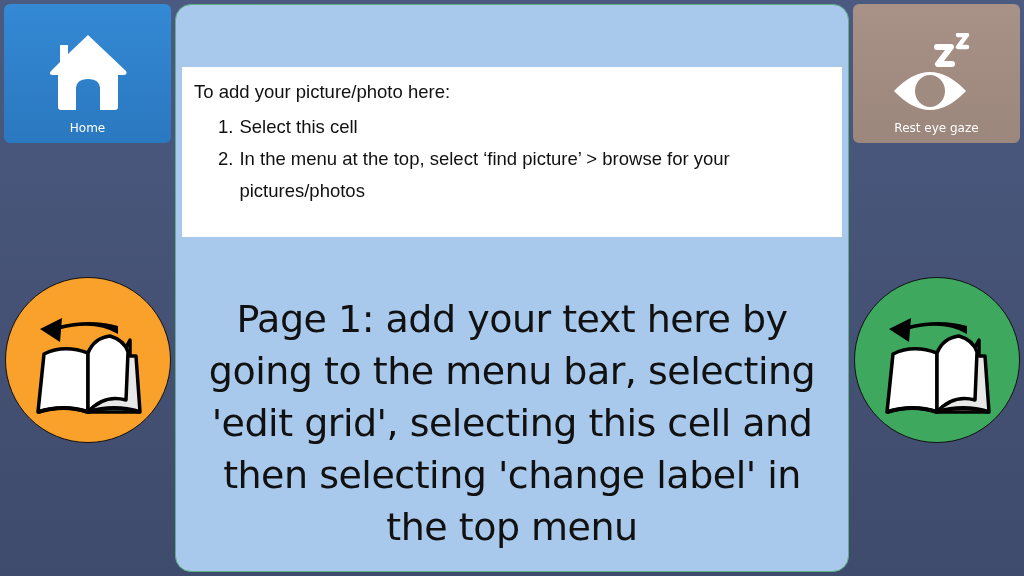 This screenshot has height=576, width=1024. Describe the element at coordinates (323, 92) in the screenshot. I see `instructions-heading: To add your picture/photo here:` at that location.